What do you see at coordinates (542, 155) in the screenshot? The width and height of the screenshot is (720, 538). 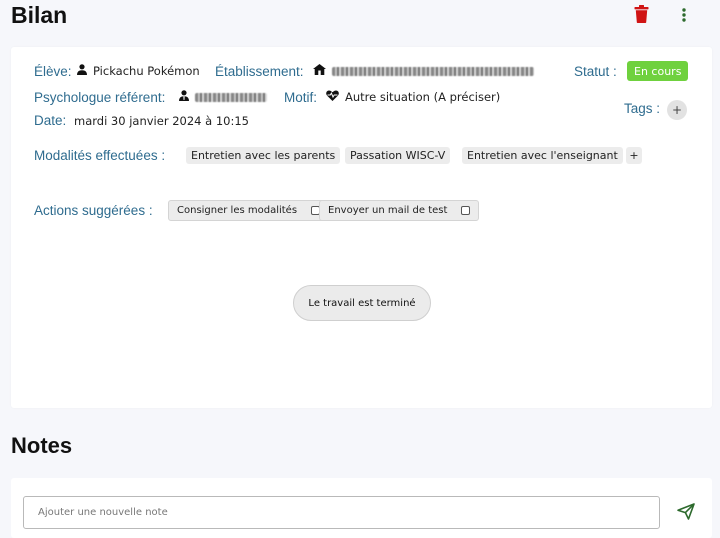 I see `modalite-chip: Entretien avec l'enseignant` at bounding box center [542, 155].